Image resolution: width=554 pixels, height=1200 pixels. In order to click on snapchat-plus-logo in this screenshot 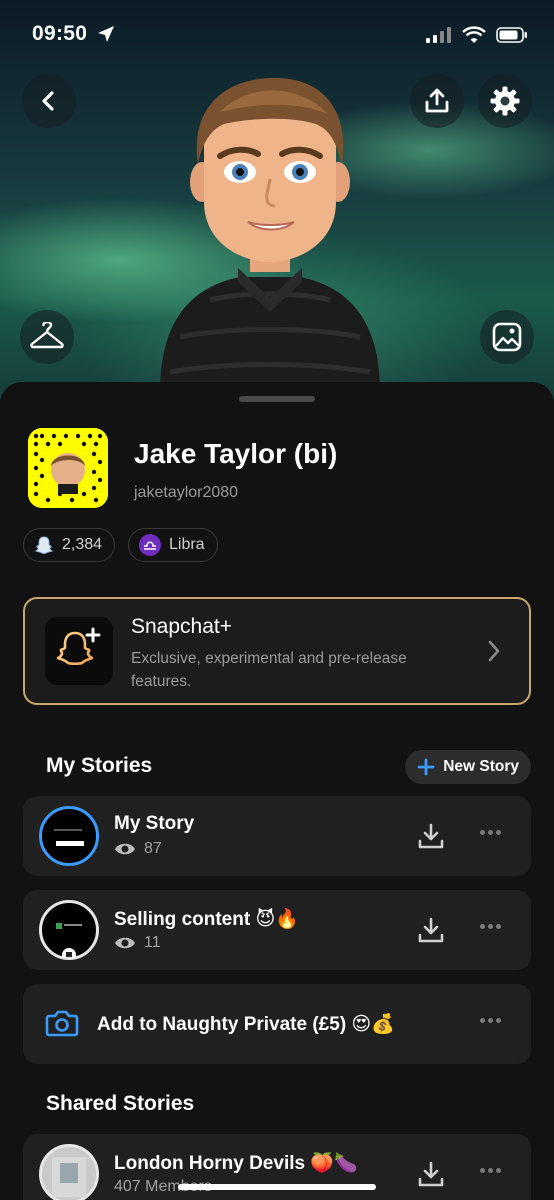, I will do `click(79, 651)`.